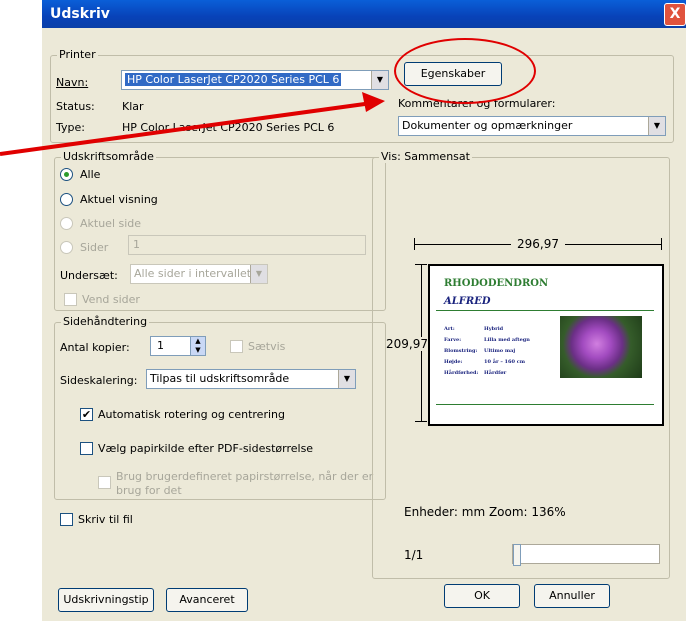 The width and height of the screenshot is (686, 621). Describe the element at coordinates (485, 512) in the screenshot. I see `units-zoom: Enheder: mm Zoom: 136%` at that location.